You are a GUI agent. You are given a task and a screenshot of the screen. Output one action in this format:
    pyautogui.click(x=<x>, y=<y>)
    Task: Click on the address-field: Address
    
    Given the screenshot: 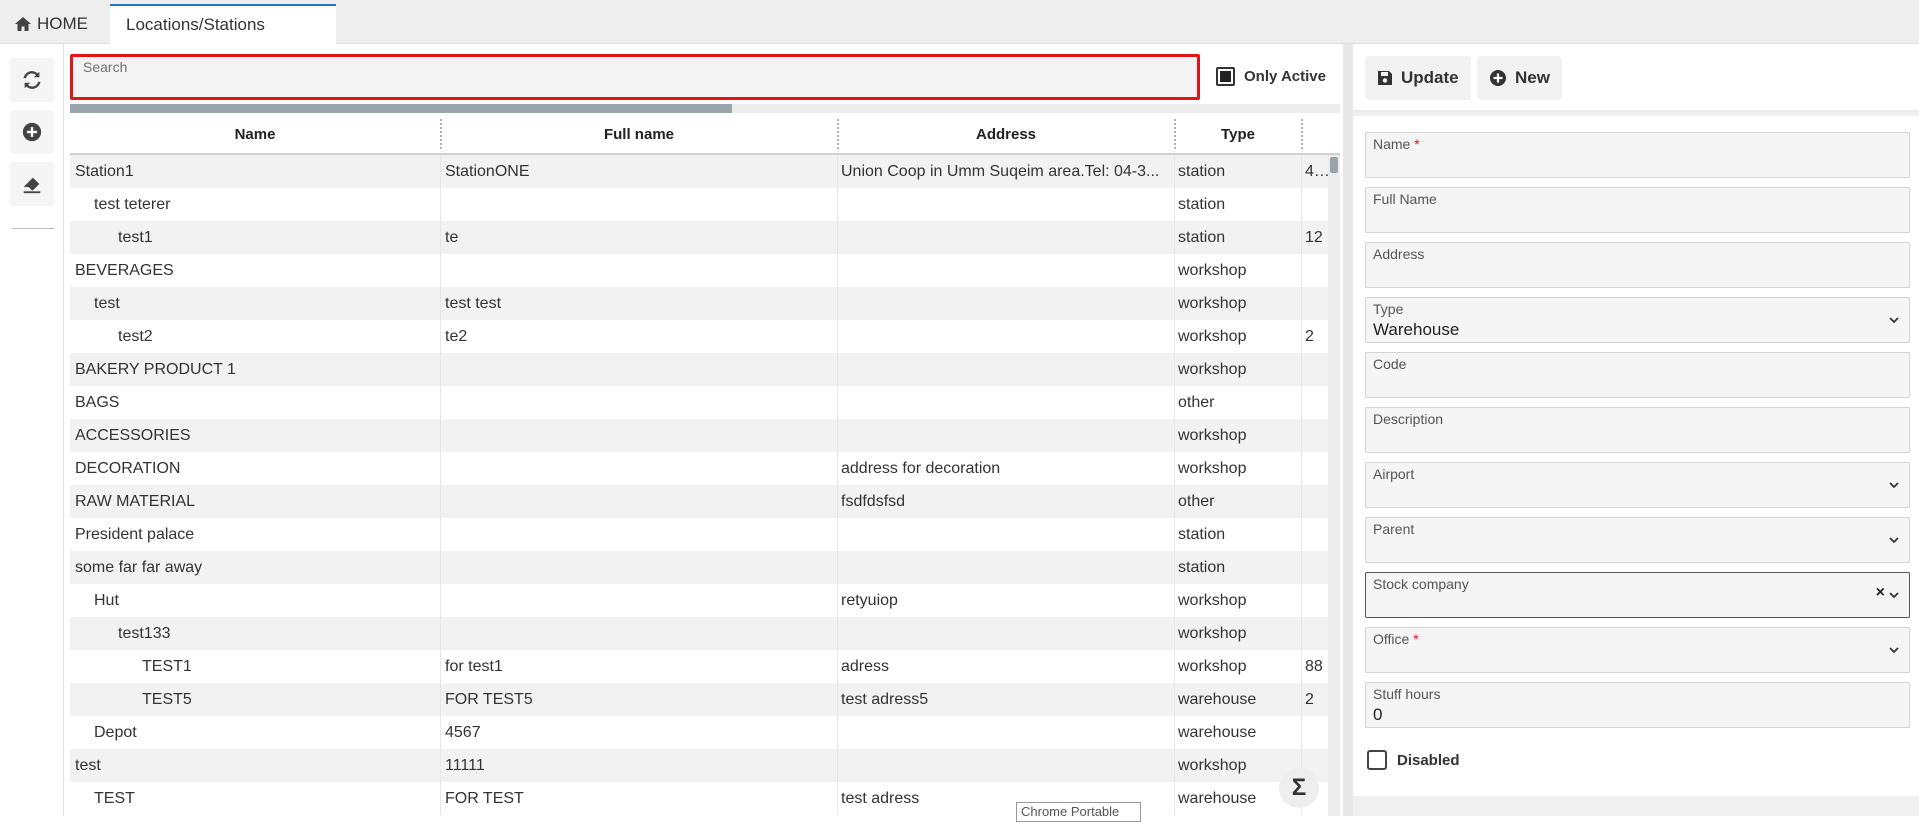 What is the action you would take?
    pyautogui.click(x=1637, y=265)
    